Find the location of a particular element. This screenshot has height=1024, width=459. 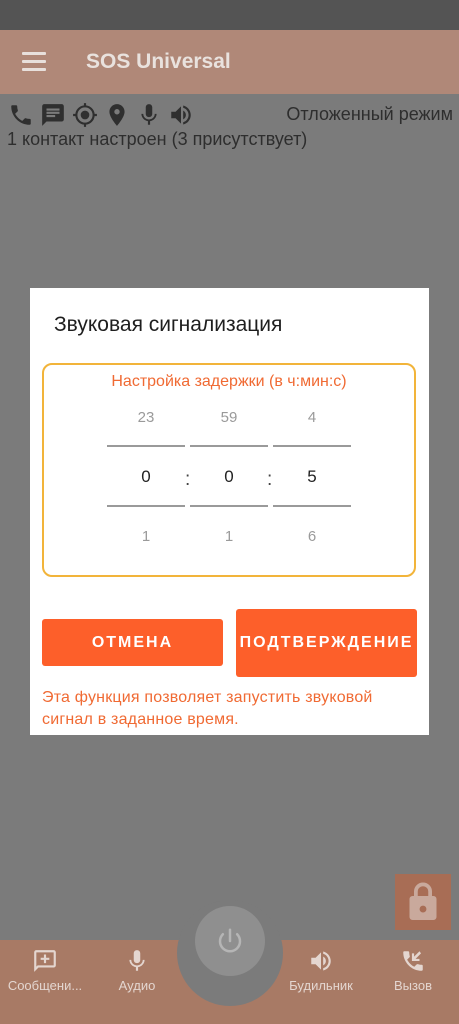

hours-wheel: 23 0 1 is located at coordinates (146, 476).